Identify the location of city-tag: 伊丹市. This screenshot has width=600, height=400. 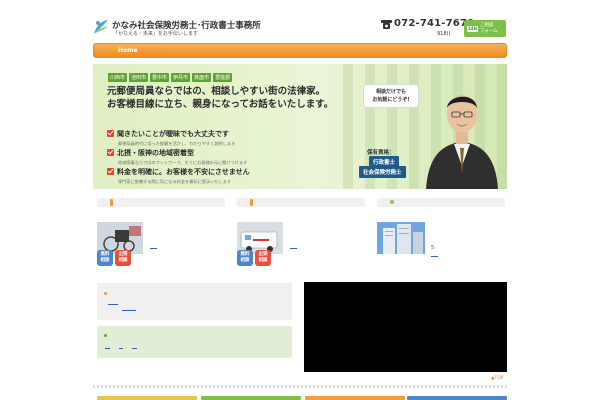
(181, 77).